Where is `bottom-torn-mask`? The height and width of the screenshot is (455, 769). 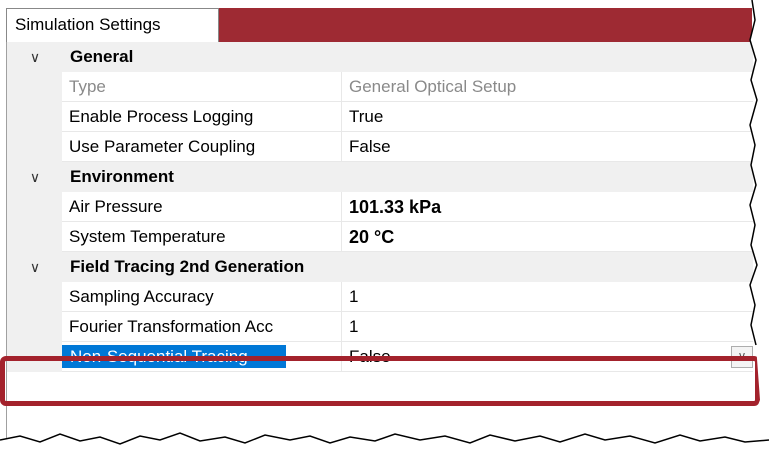 bottom-torn-mask is located at coordinates (384, 444).